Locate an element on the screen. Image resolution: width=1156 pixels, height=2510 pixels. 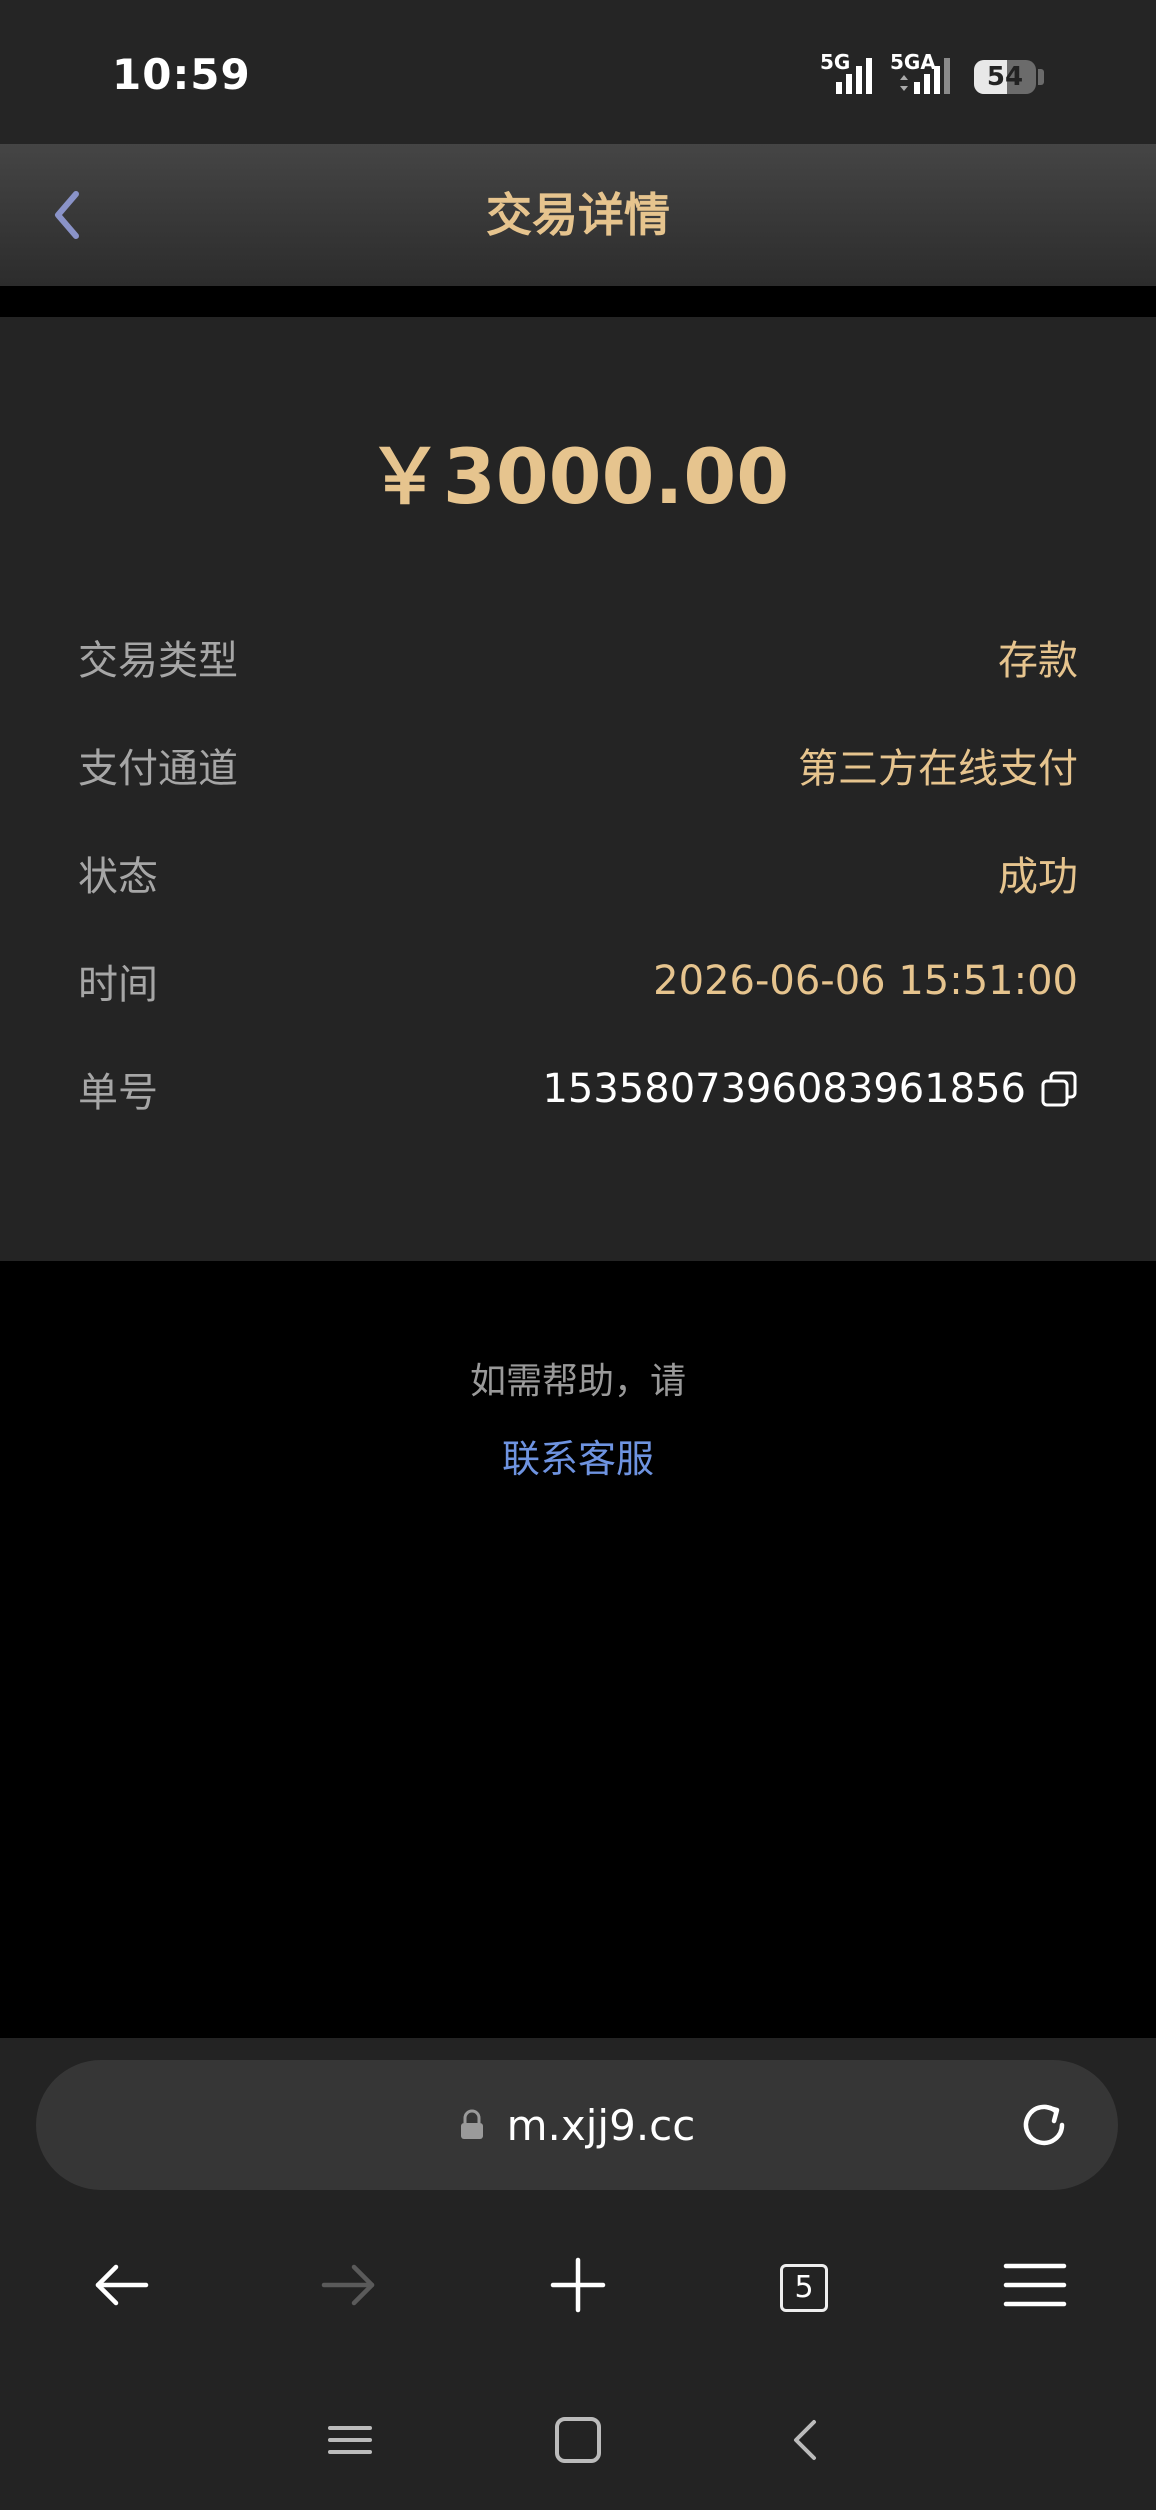
row-value: 2026-06-06 15:51:00 is located at coordinates (865, 981).